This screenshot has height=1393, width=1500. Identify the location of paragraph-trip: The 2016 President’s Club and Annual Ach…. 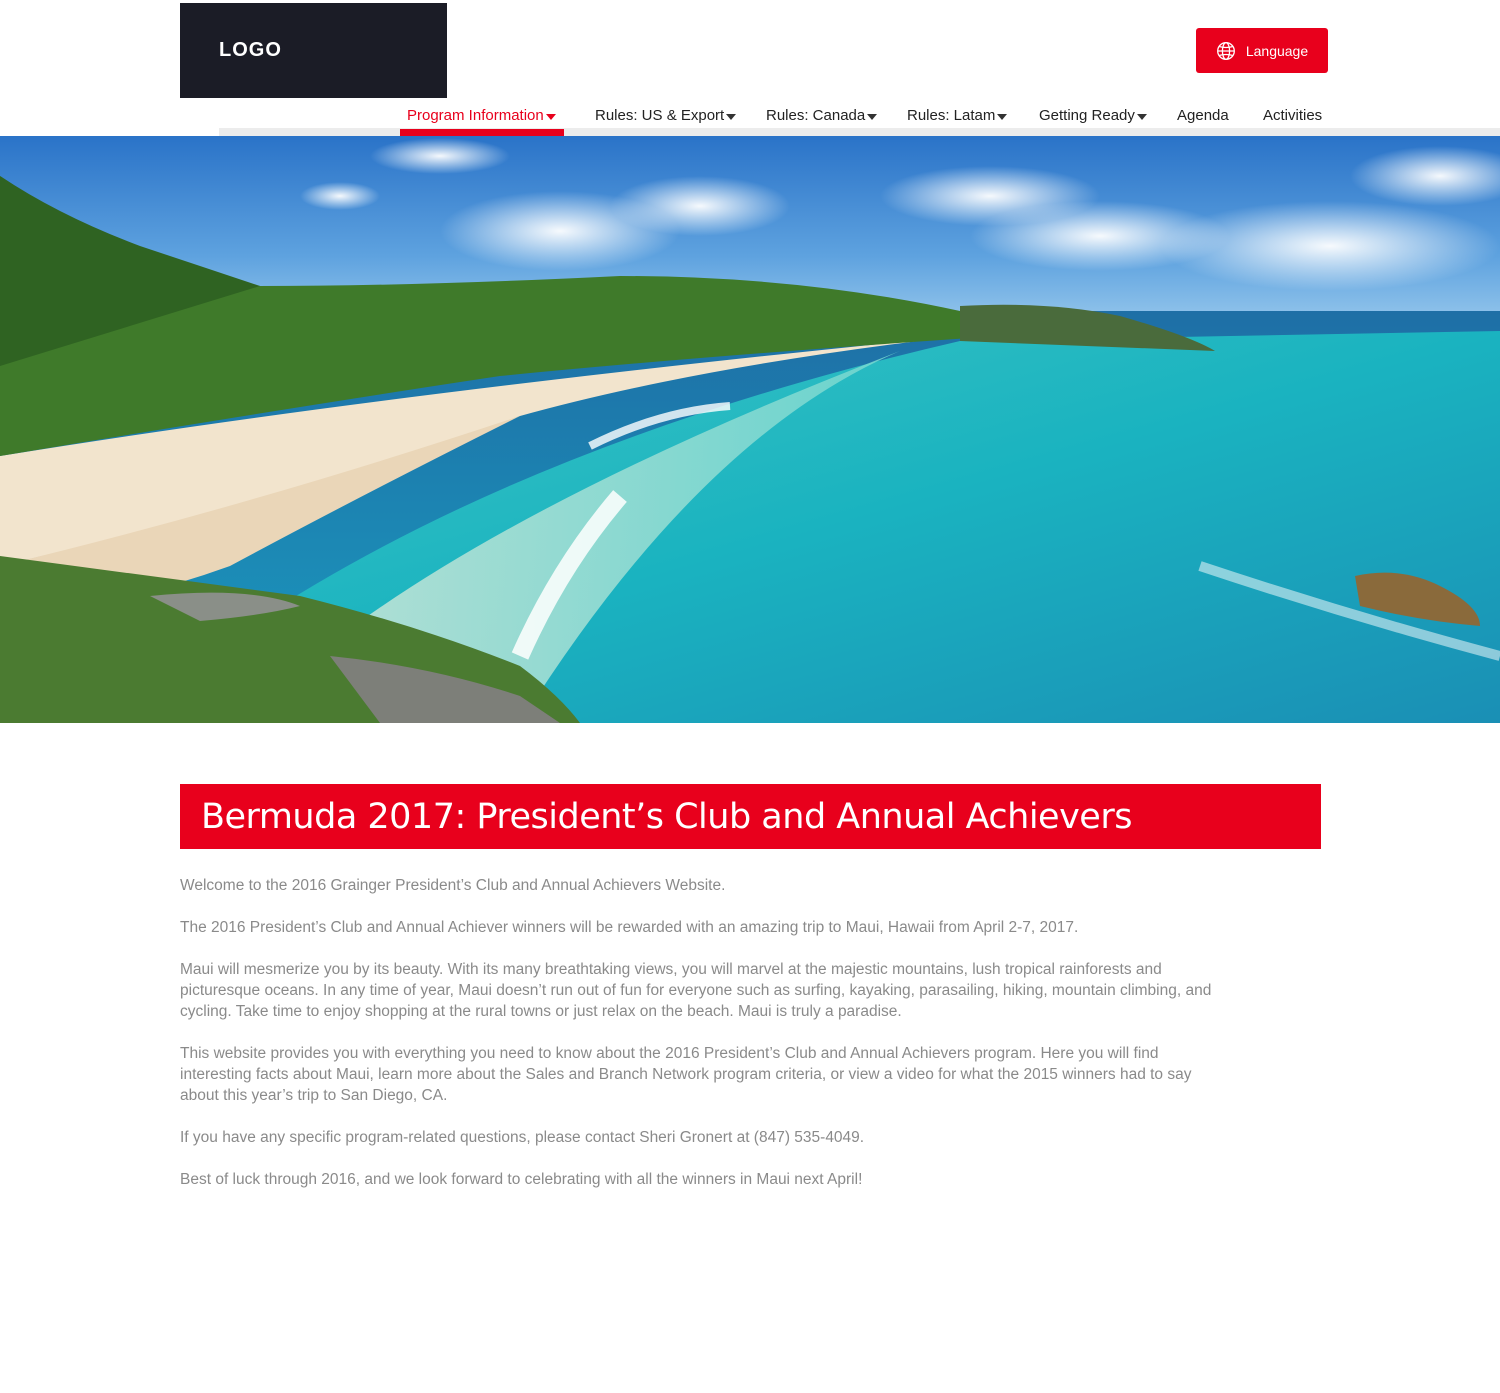
(629, 927).